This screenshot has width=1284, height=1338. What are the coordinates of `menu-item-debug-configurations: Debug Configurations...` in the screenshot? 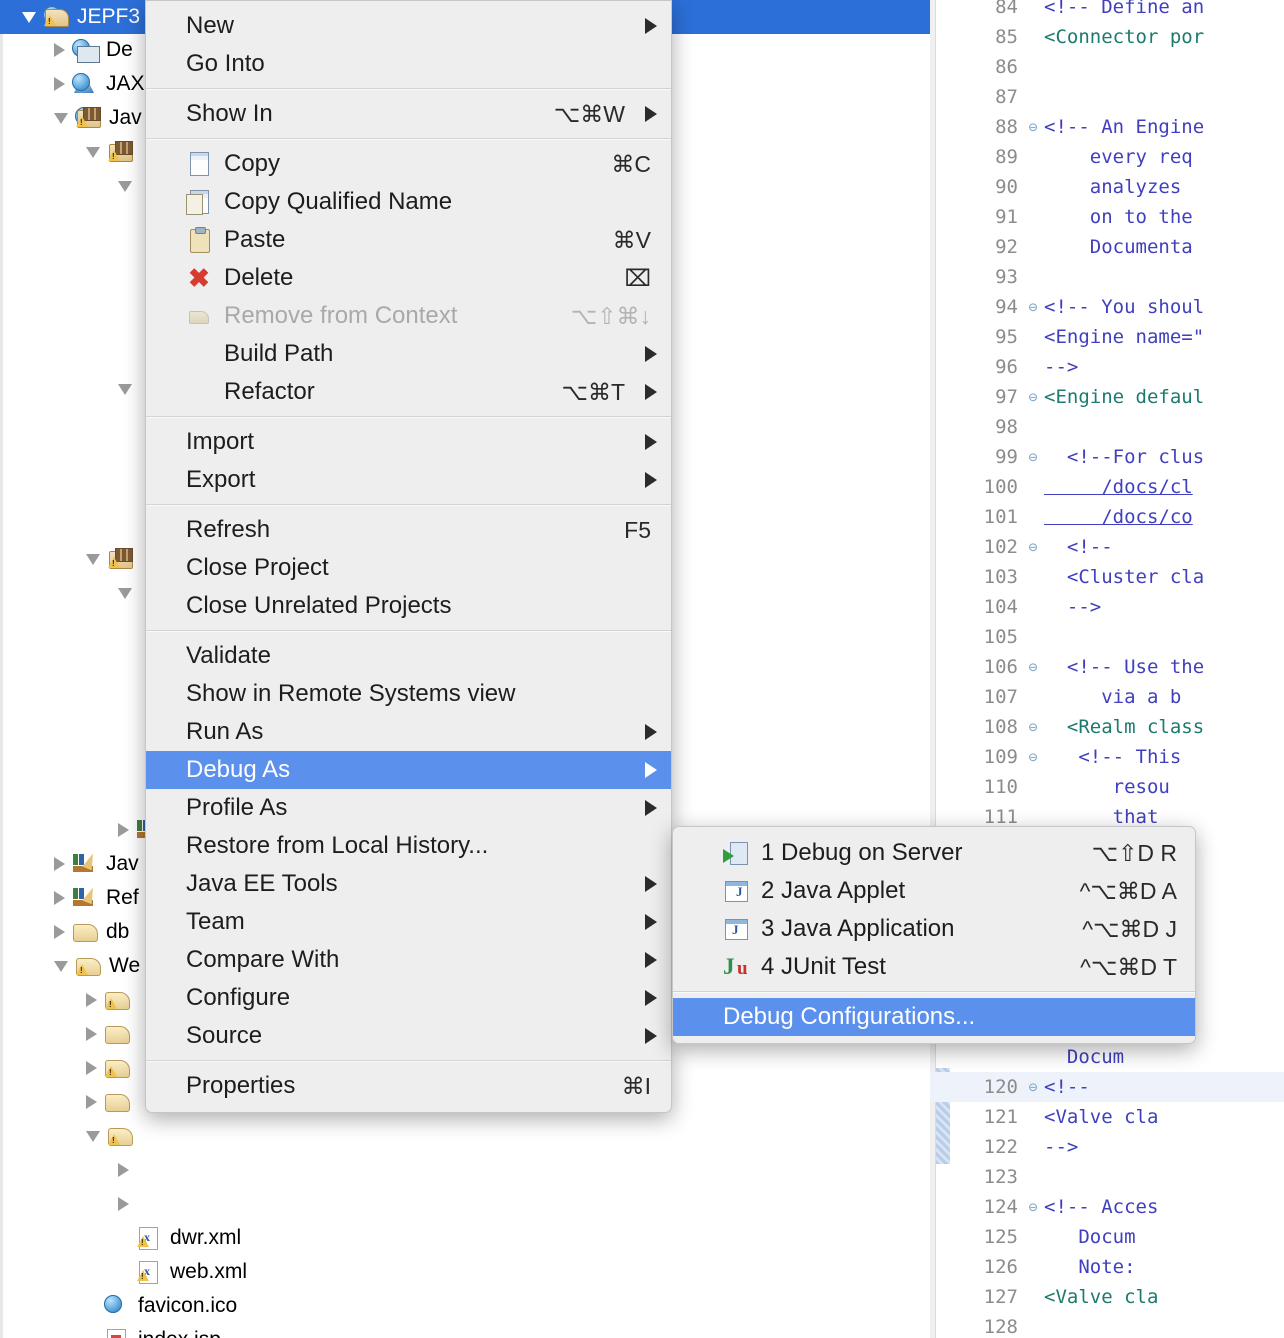 It's located at (934, 1017).